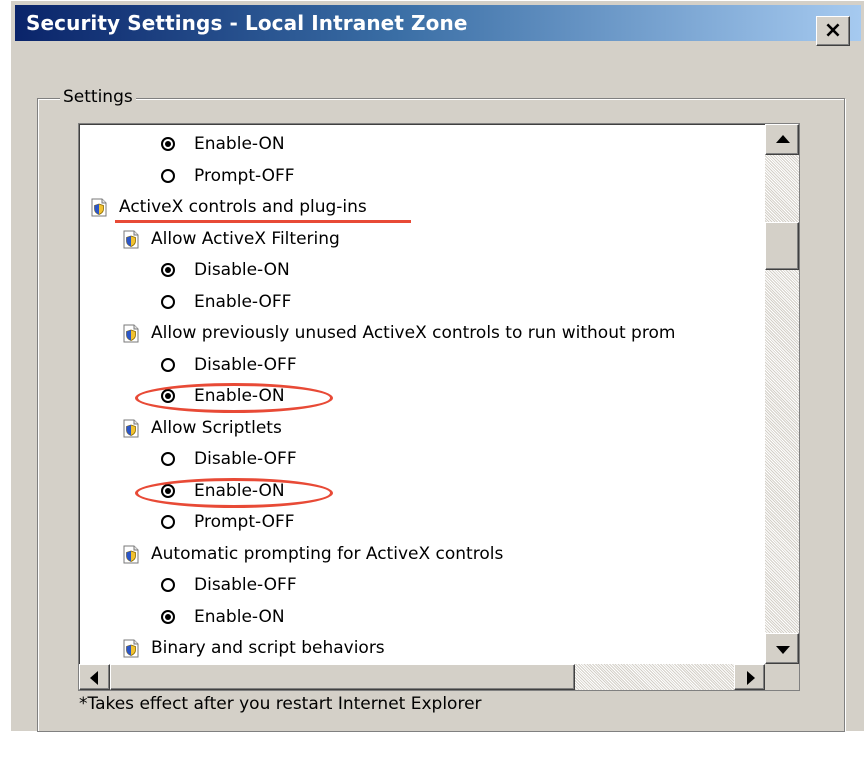  I want to click on up-arrow-icon, so click(783, 139).